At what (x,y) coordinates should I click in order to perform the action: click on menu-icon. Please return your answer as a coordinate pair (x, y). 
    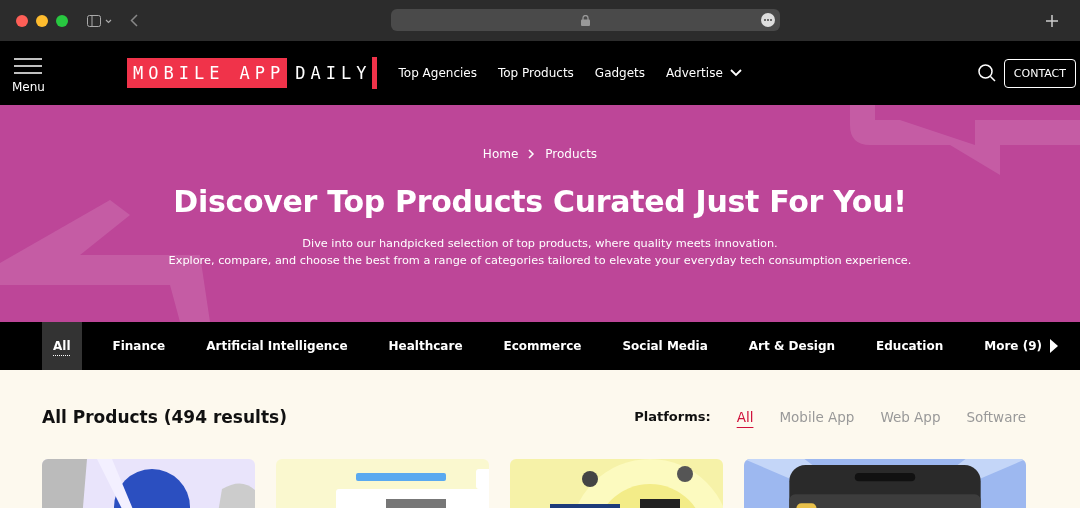
    Looking at the image, I should click on (28, 66).